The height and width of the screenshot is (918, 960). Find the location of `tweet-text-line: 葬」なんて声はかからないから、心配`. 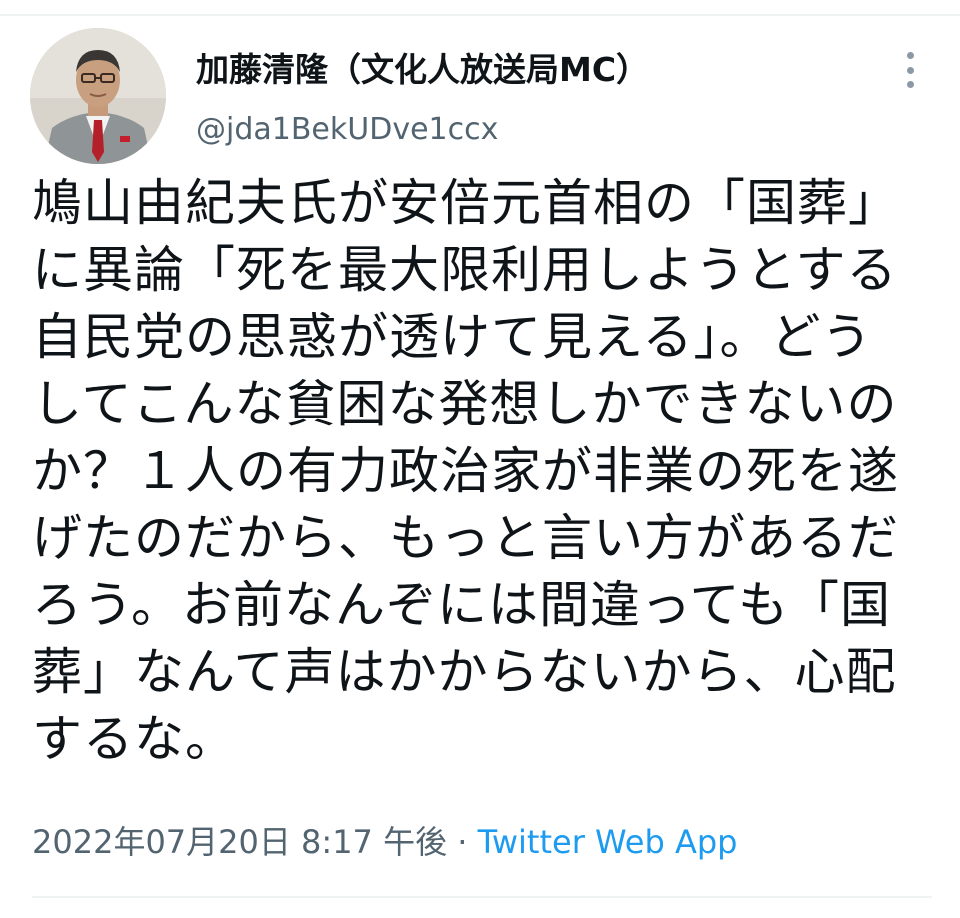

tweet-text-line: 葬」なんて声はかからないから、心配 is located at coordinates (464, 672).